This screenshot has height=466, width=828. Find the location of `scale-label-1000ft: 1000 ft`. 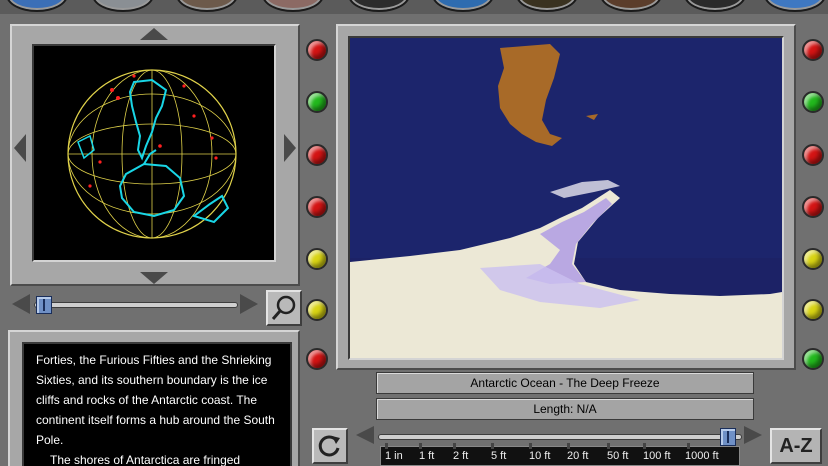

scale-label-1000ft: 1000 ft is located at coordinates (702, 456).